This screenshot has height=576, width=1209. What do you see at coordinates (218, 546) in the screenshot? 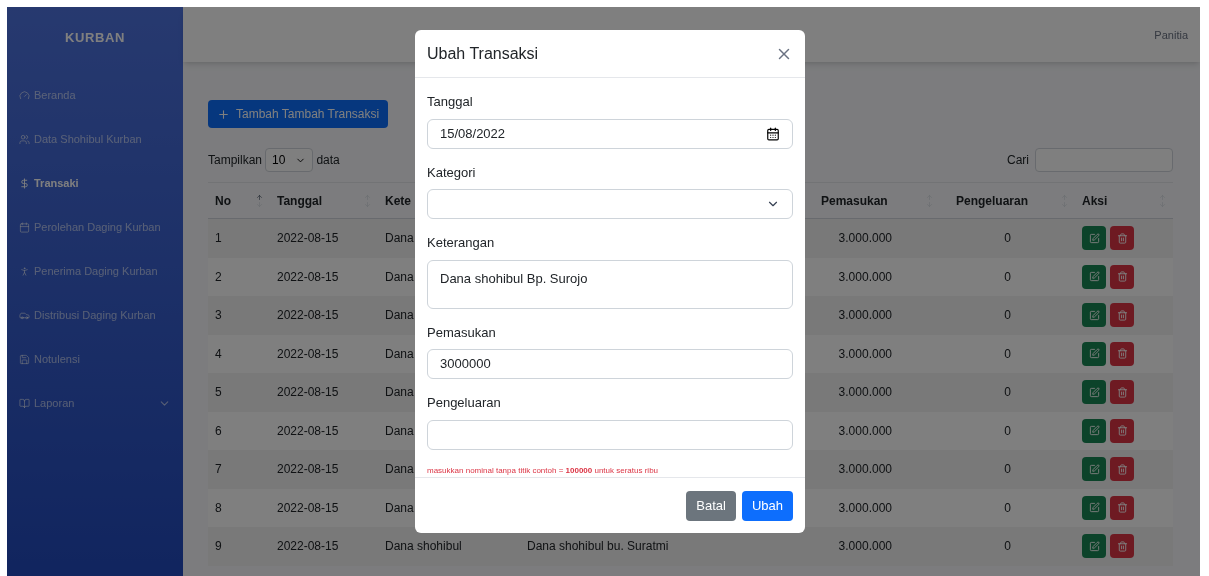
I see `table-cell: 9` at bounding box center [218, 546].